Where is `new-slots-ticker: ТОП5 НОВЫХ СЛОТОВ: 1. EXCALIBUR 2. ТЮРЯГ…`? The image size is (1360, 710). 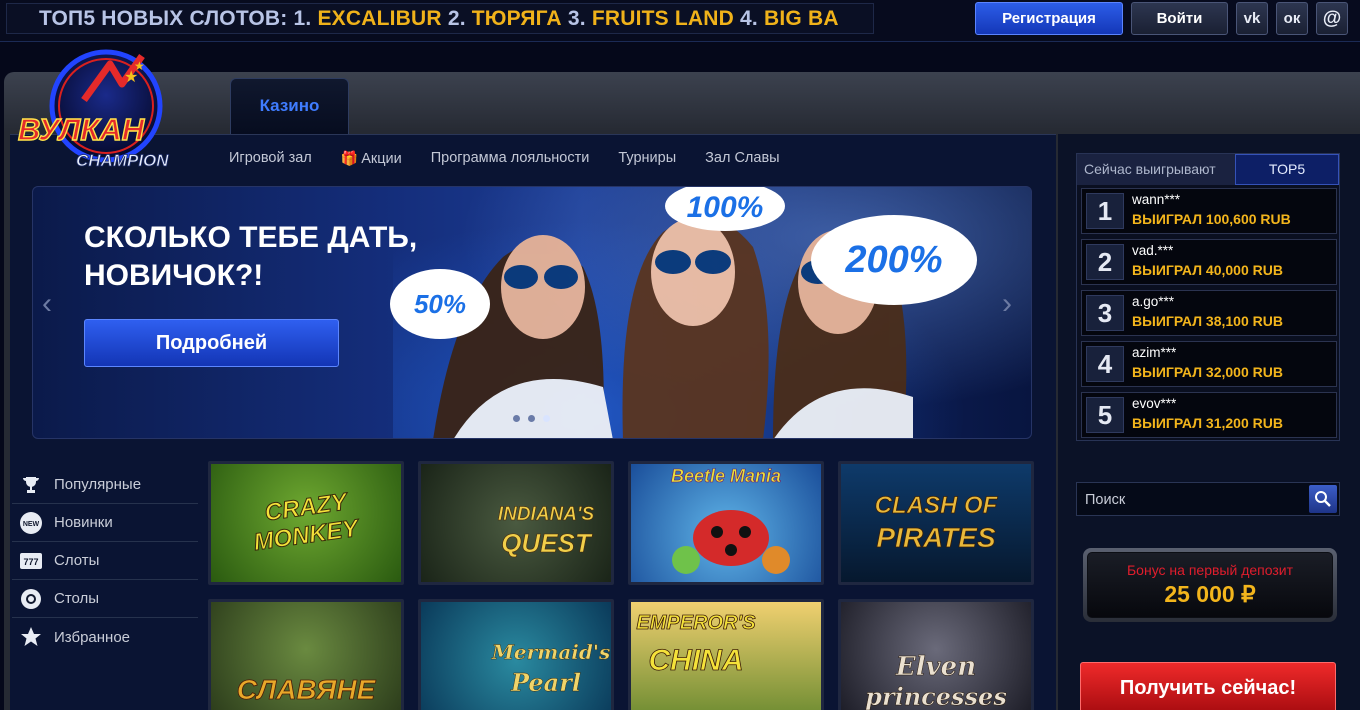
new-slots-ticker: ТОП5 НОВЫХ СЛОТОВ: 1. EXCALIBUR 2. ТЮРЯГ… is located at coordinates (440, 18).